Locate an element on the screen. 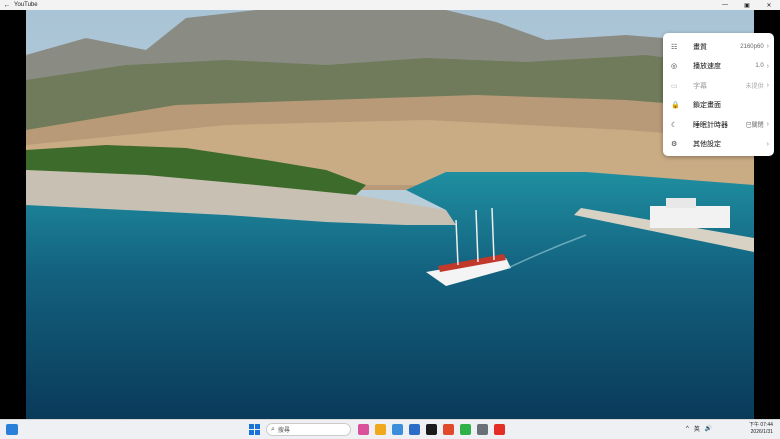 This screenshot has height=439, width=780. title-bar: ← YouTube — ▣ ✕ is located at coordinates (390, 5).